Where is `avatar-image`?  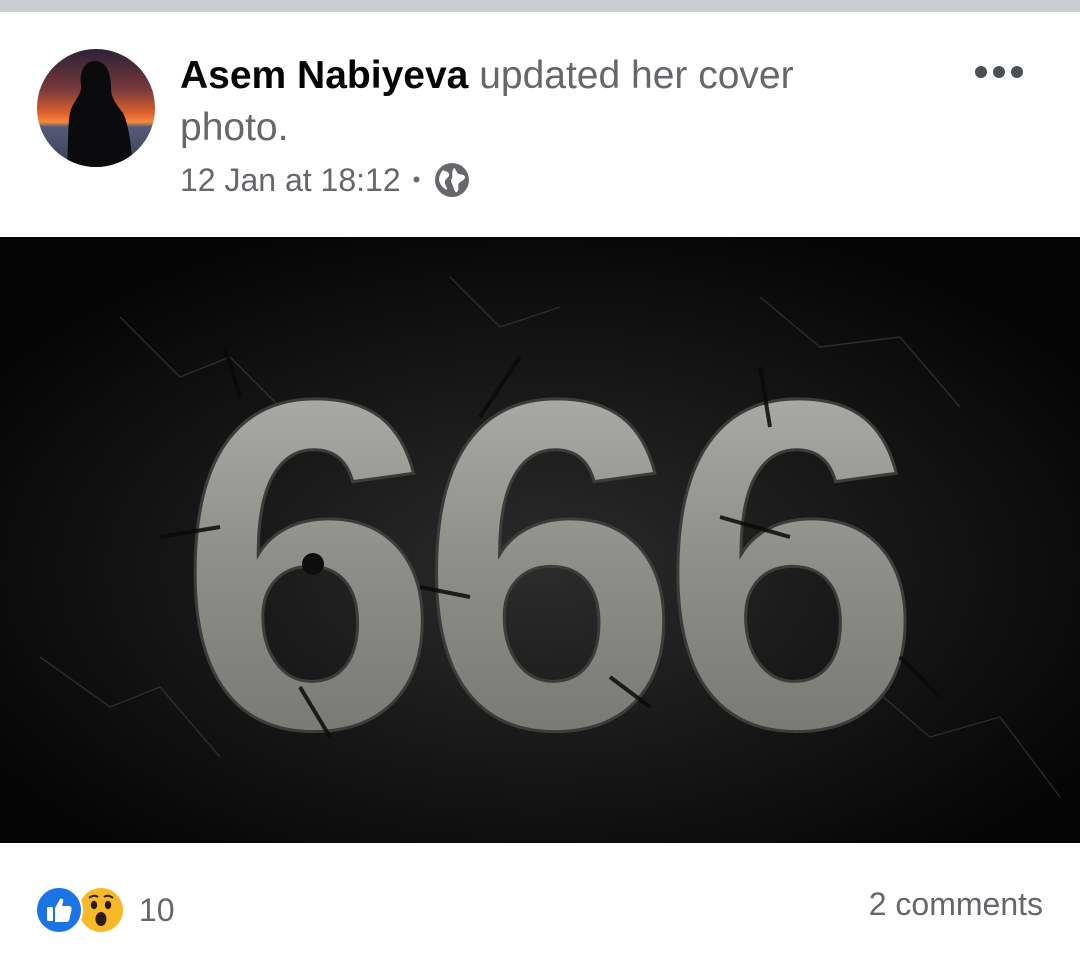
avatar-image is located at coordinates (96, 108).